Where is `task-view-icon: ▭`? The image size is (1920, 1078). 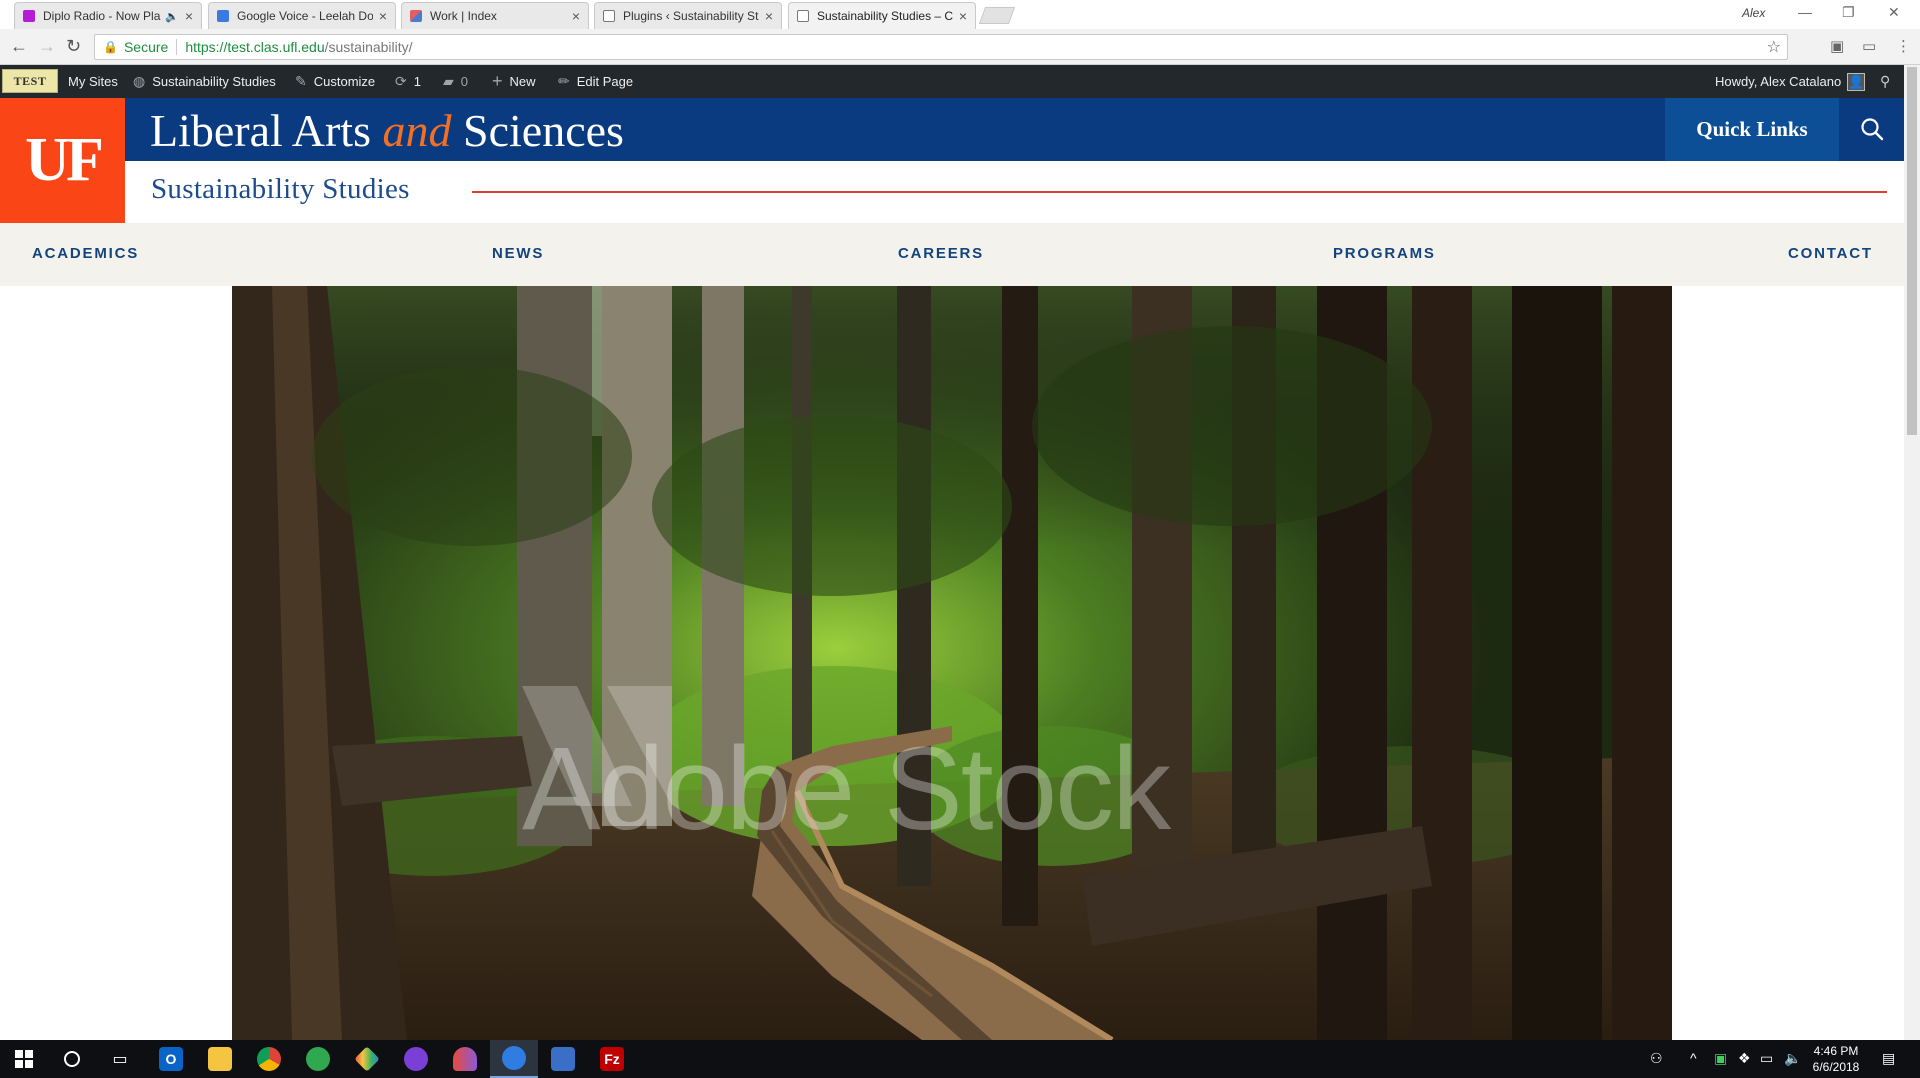 task-view-icon: ▭ is located at coordinates (120, 1059).